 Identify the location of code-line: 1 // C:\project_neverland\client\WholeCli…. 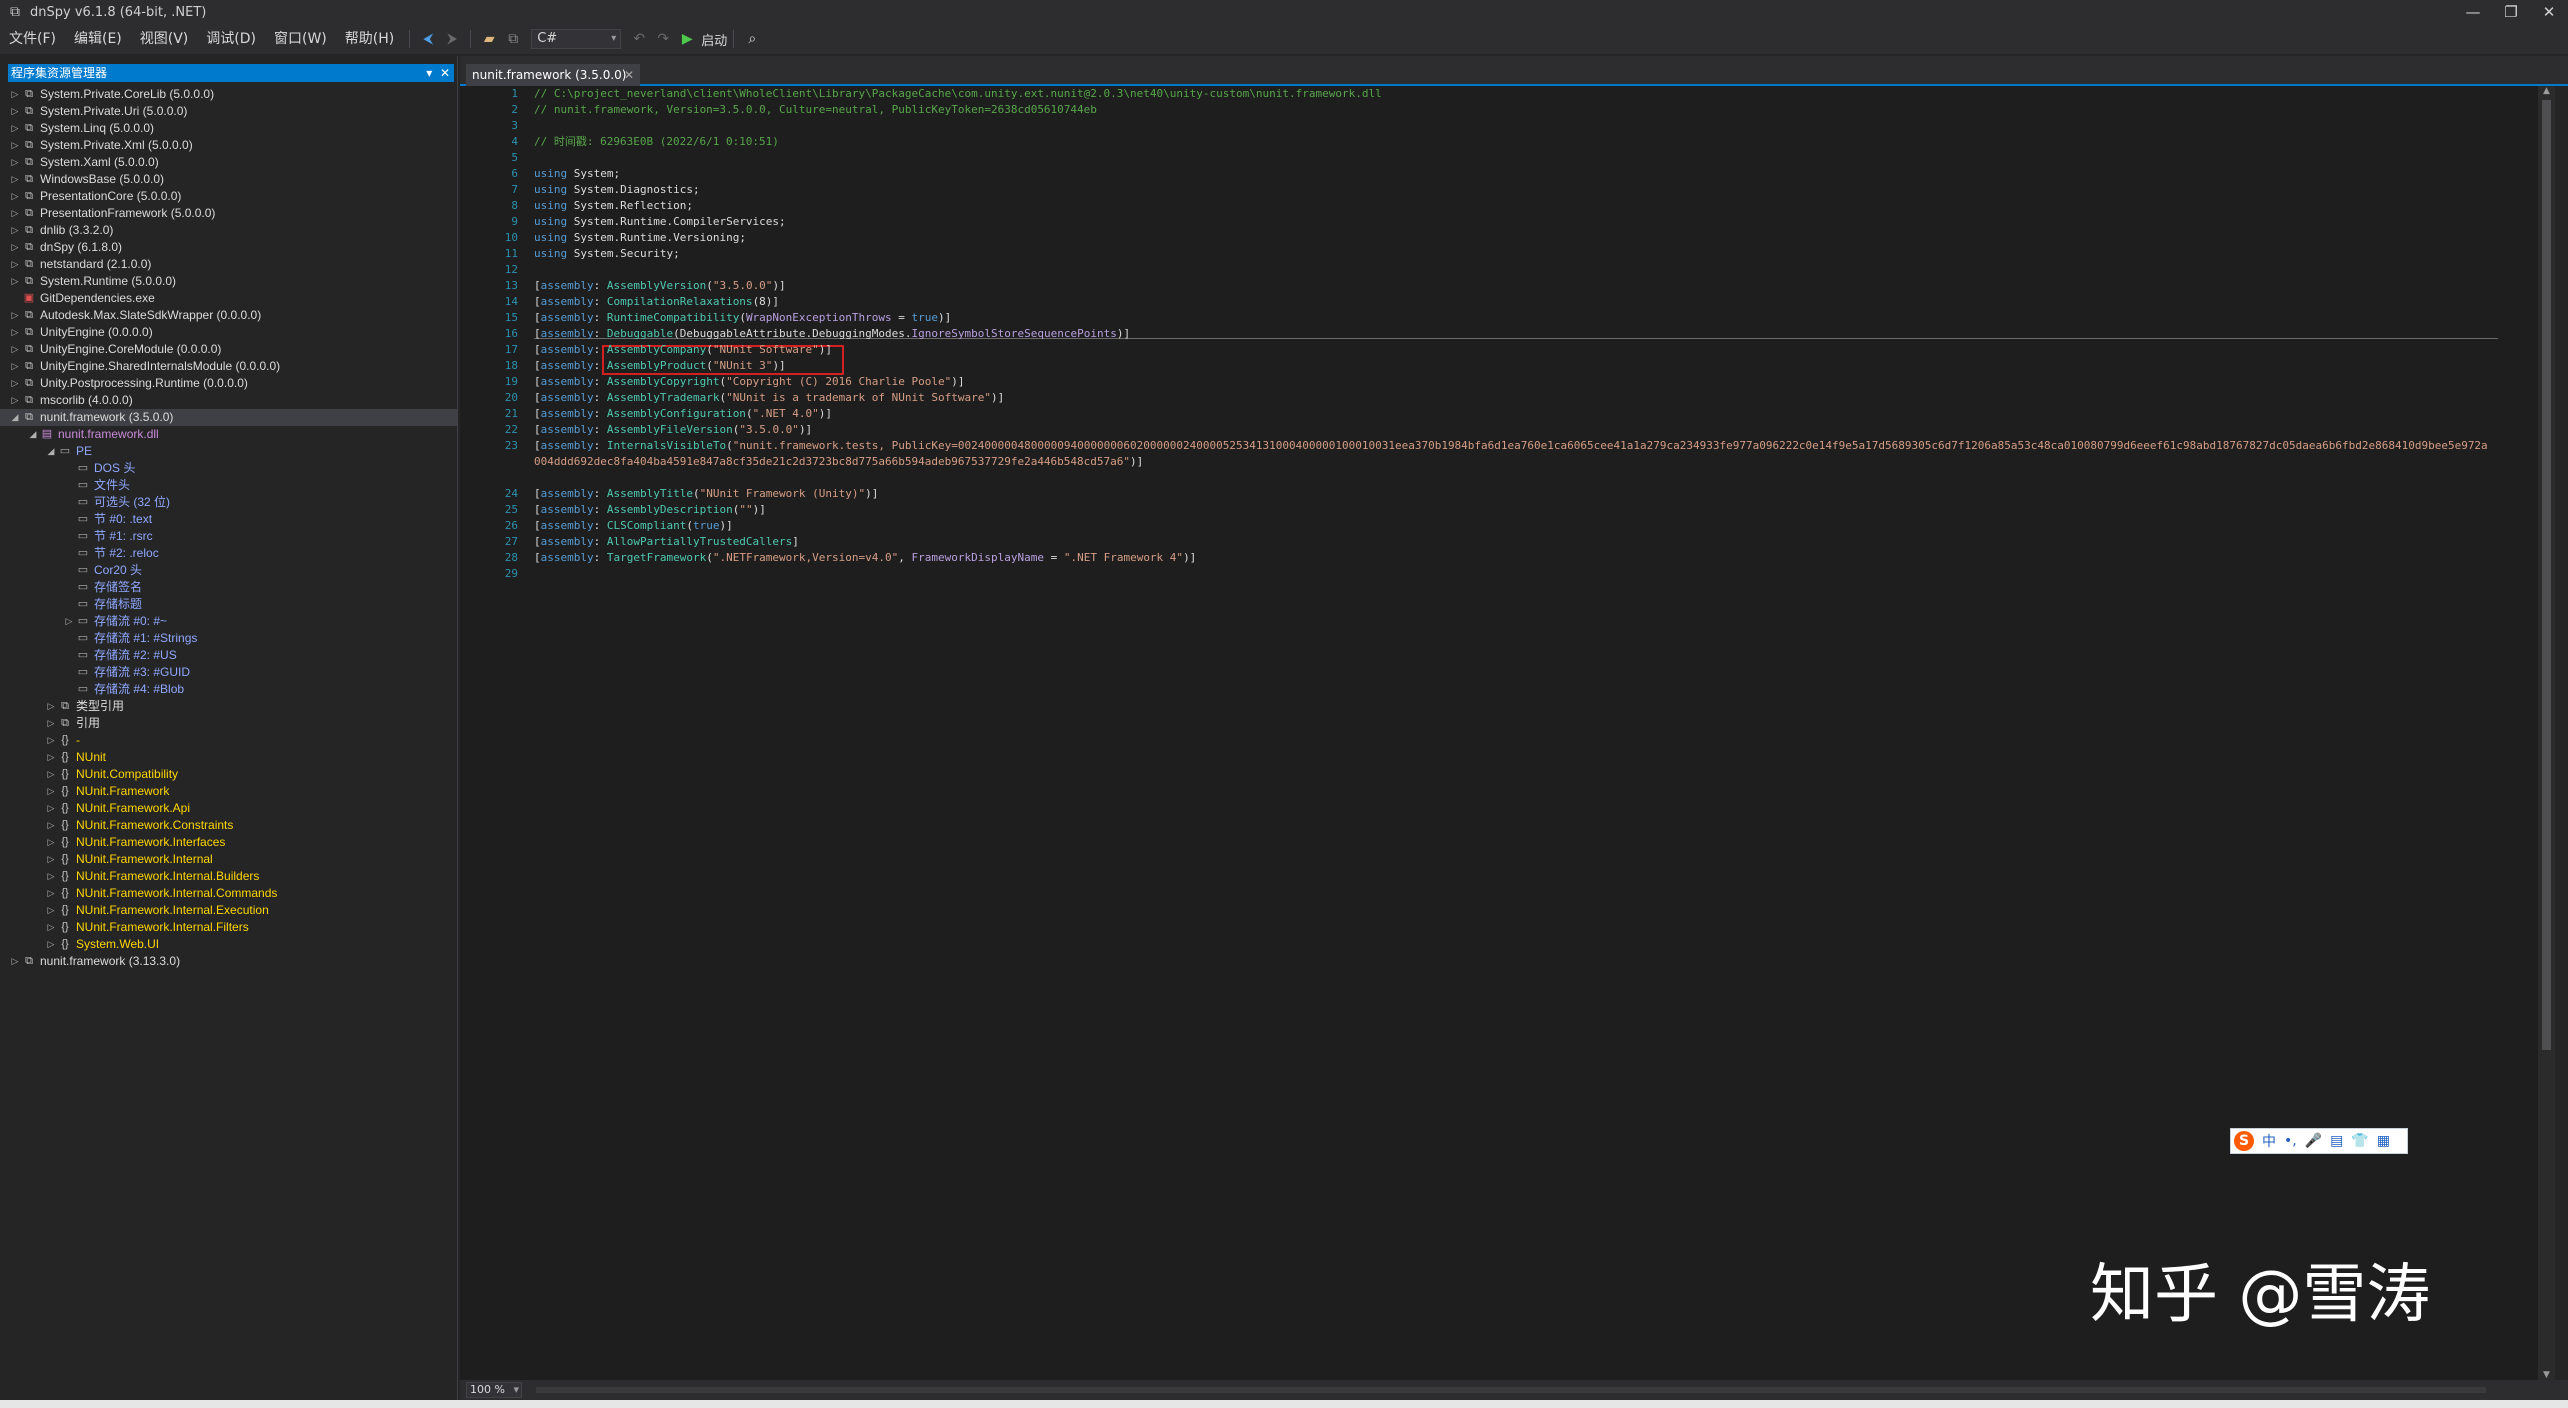
(1499, 94).